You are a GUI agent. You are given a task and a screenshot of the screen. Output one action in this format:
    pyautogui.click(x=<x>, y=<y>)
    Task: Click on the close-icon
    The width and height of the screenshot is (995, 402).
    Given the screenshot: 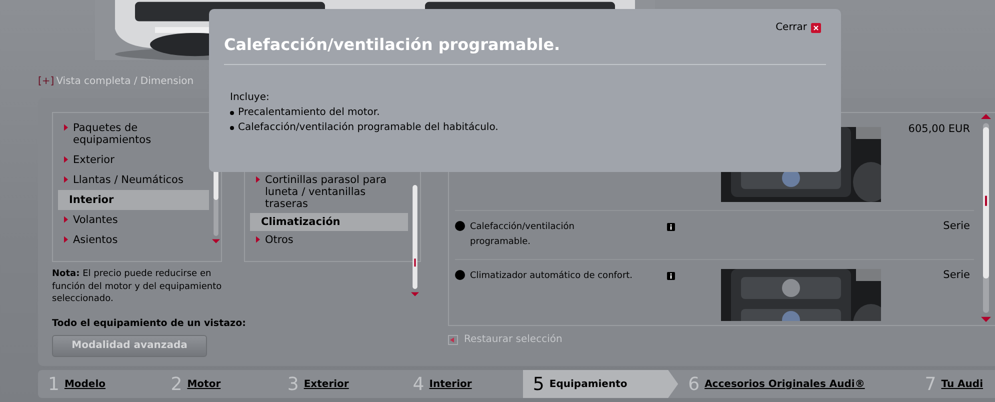 What is the action you would take?
    pyautogui.click(x=816, y=27)
    